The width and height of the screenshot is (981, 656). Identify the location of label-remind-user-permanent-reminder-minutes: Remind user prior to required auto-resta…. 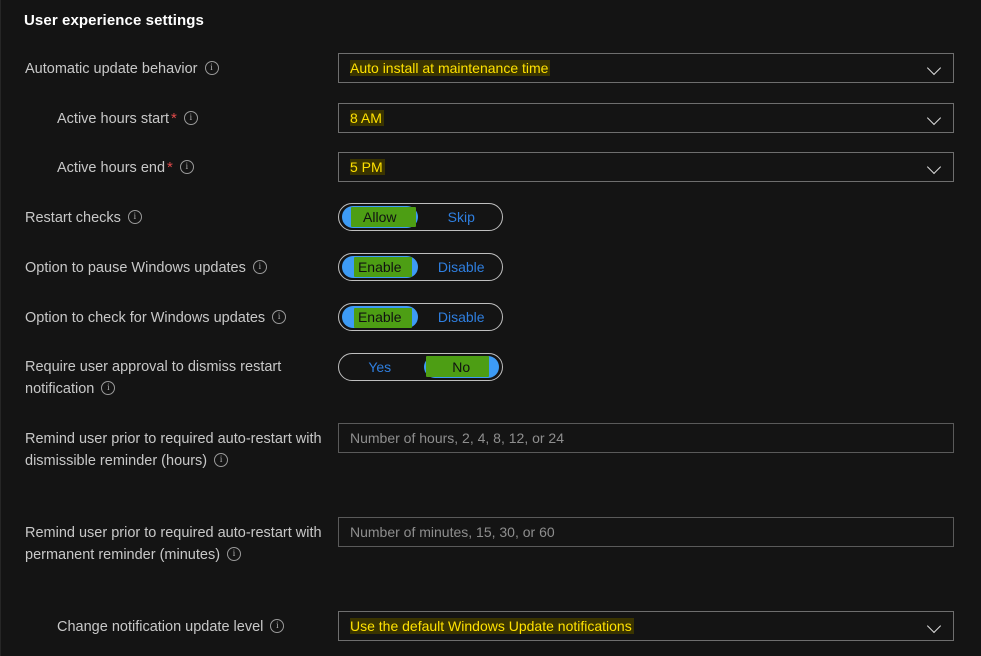
(175, 544).